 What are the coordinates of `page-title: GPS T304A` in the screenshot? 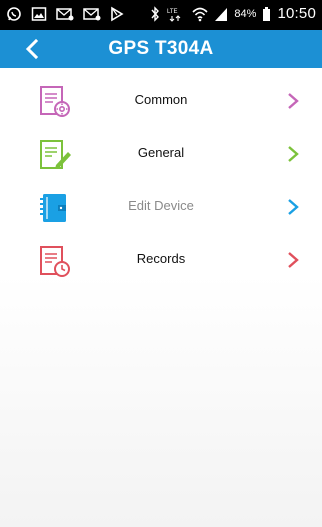 It's located at (161, 48).